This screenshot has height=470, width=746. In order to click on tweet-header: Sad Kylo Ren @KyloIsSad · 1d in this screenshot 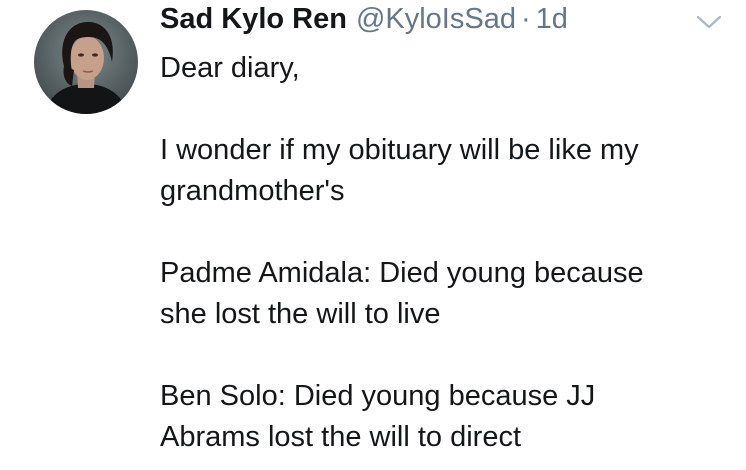, I will do `click(364, 23)`.